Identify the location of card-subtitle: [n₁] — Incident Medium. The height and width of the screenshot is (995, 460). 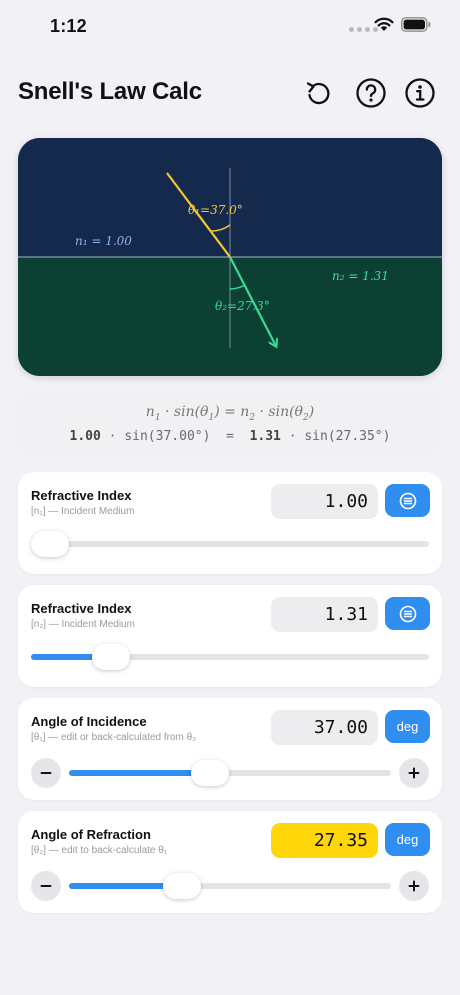
(83, 511).